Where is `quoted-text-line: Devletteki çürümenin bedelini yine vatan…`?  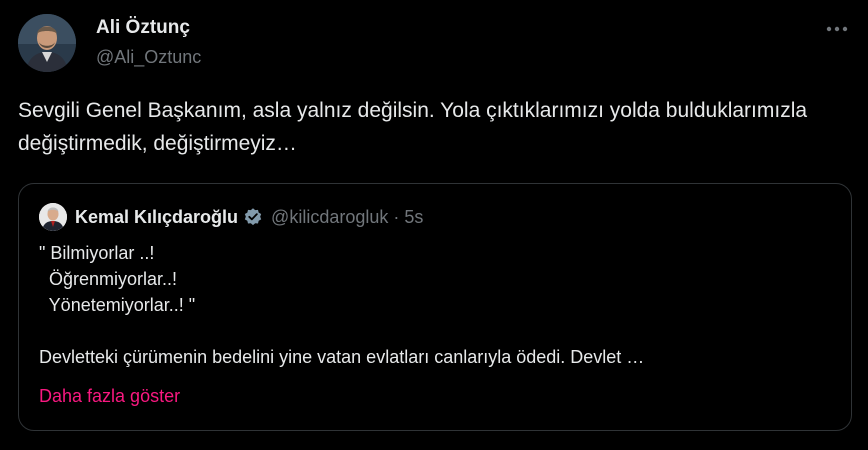
quoted-text-line: Devletteki çürümenin bedelini yine vatan… is located at coordinates (342, 357).